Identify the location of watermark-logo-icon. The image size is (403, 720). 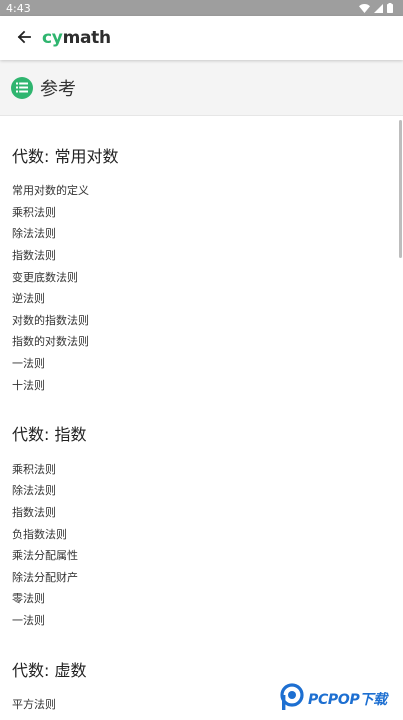
(292, 699).